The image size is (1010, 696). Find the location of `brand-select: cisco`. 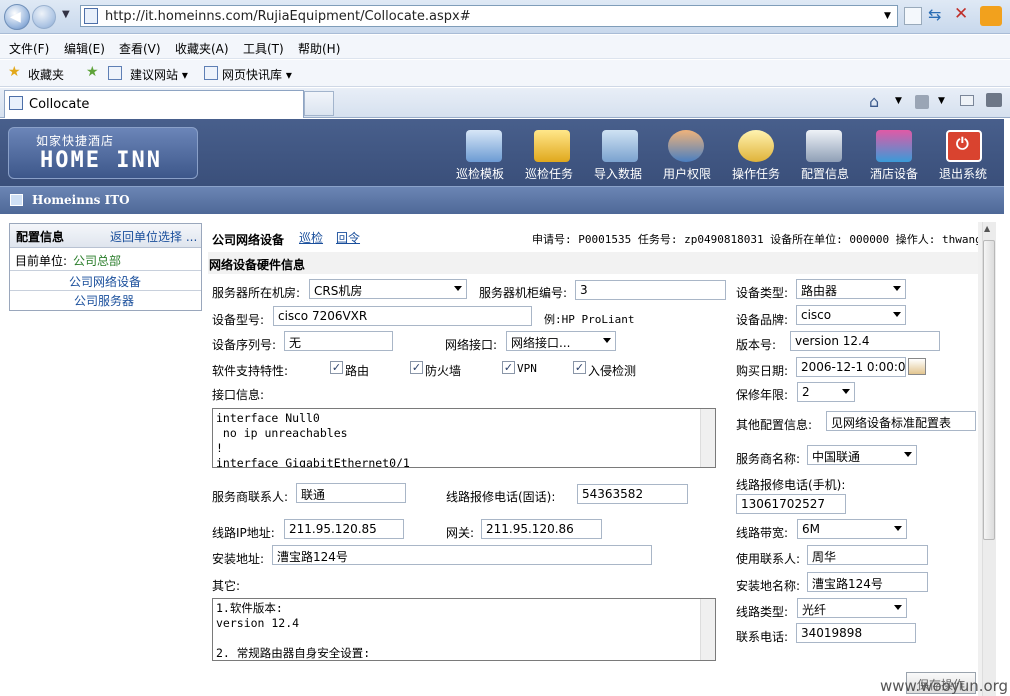

brand-select: cisco is located at coordinates (851, 315).